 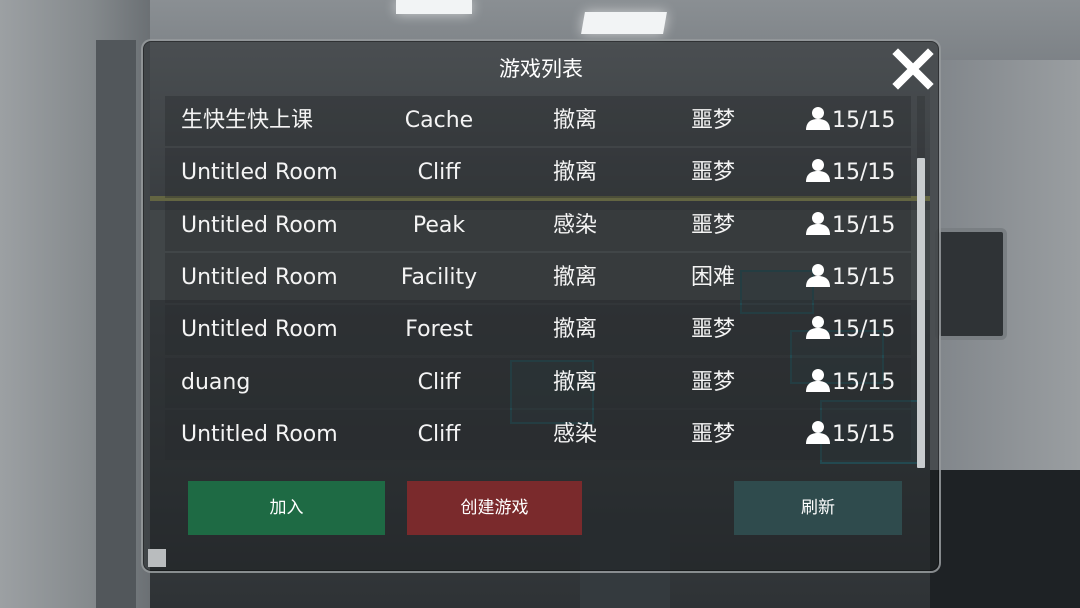 I want to click on refresh-button: 刷新, so click(x=818, y=508).